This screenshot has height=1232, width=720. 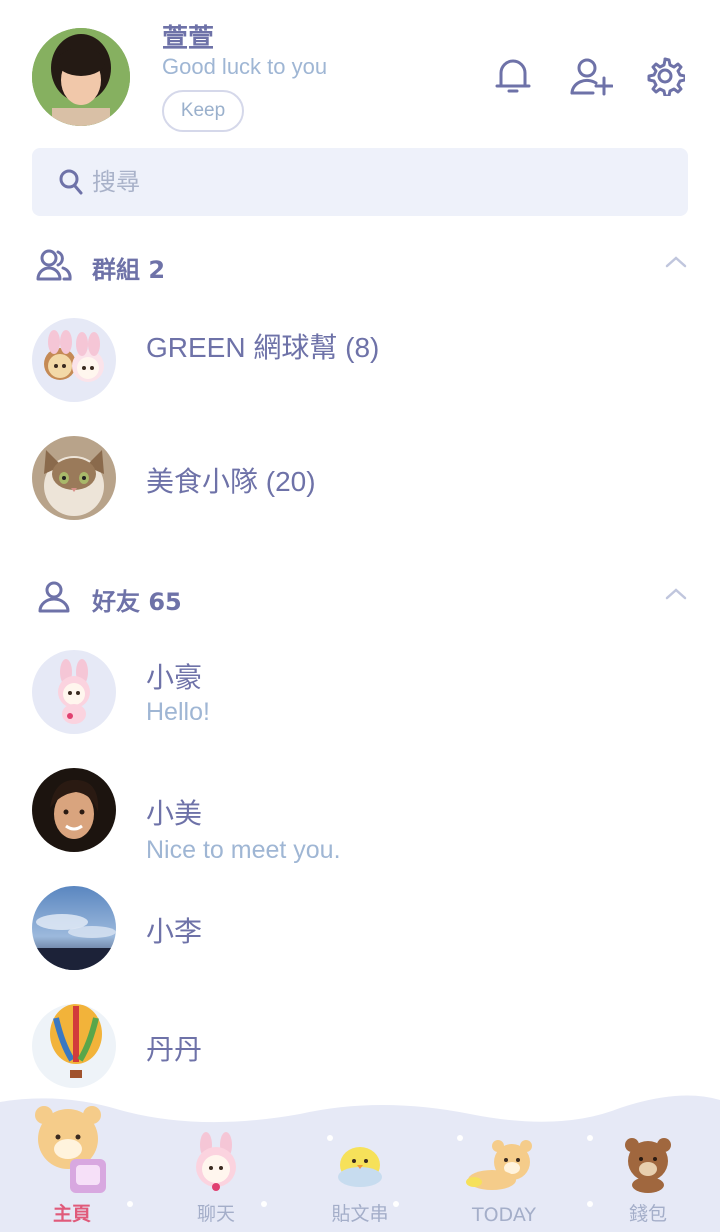 I want to click on friend-name: 丹丹, so click(x=174, y=1049).